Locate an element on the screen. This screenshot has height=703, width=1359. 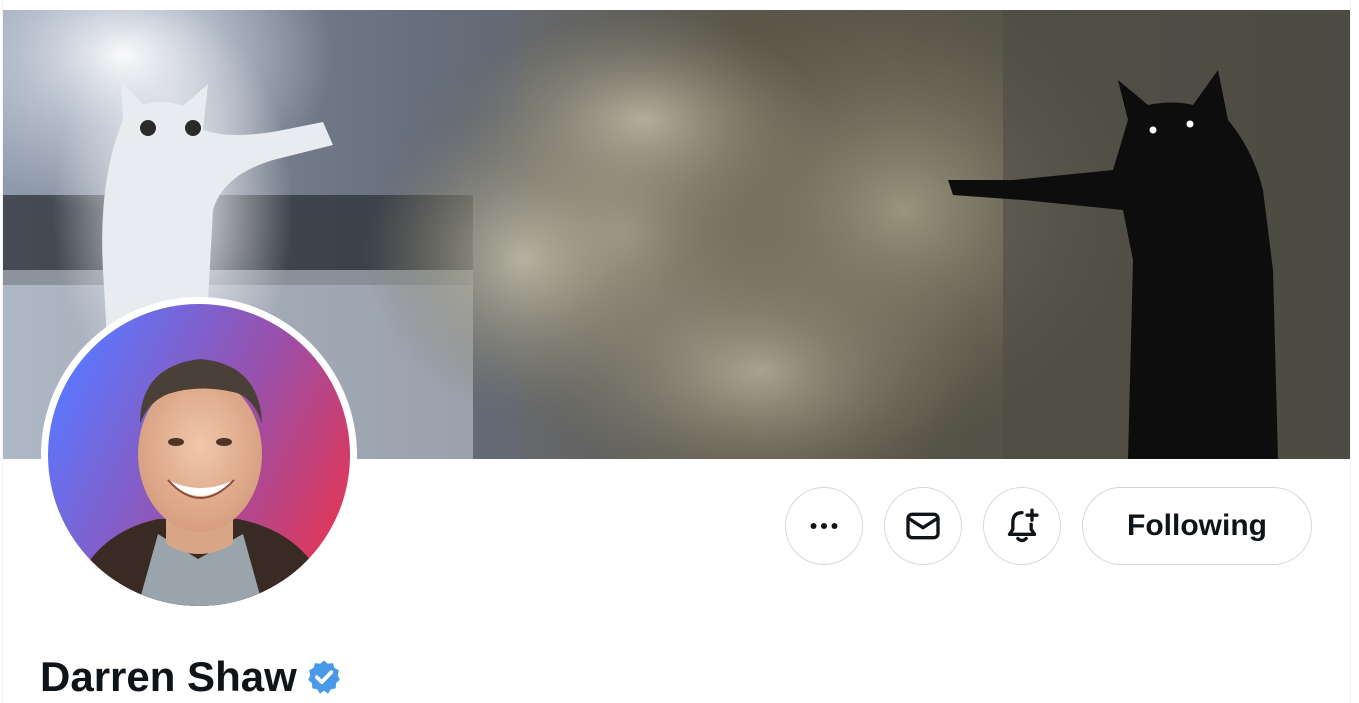
avatar is located at coordinates (199, 455).